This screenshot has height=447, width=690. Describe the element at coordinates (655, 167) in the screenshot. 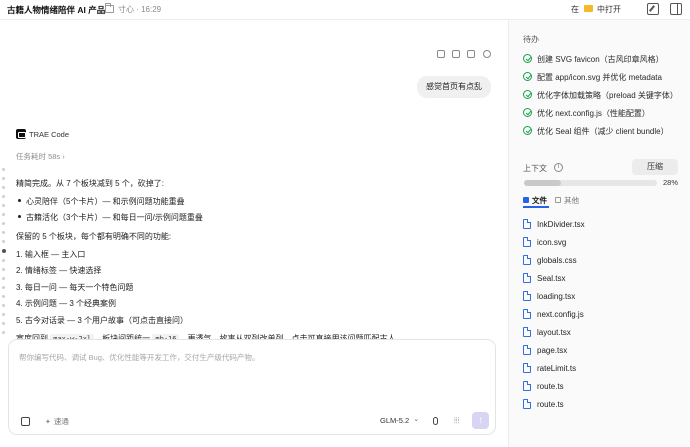

I see `compress-button: 压缩` at that location.